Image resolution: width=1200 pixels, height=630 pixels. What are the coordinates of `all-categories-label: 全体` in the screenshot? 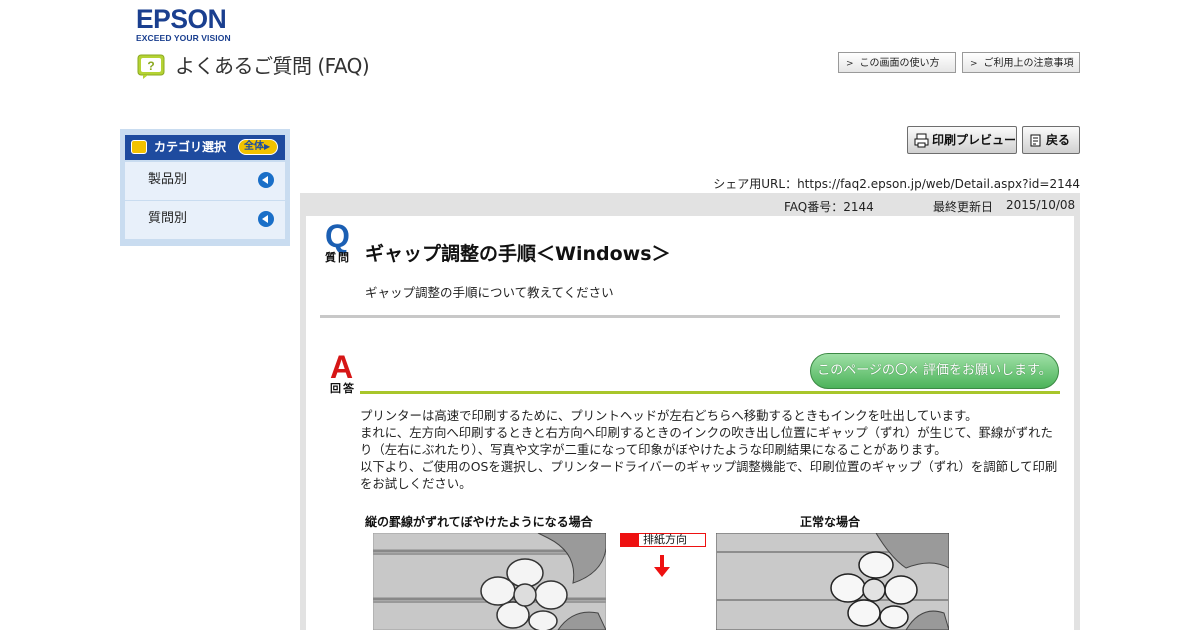 It's located at (254, 146).